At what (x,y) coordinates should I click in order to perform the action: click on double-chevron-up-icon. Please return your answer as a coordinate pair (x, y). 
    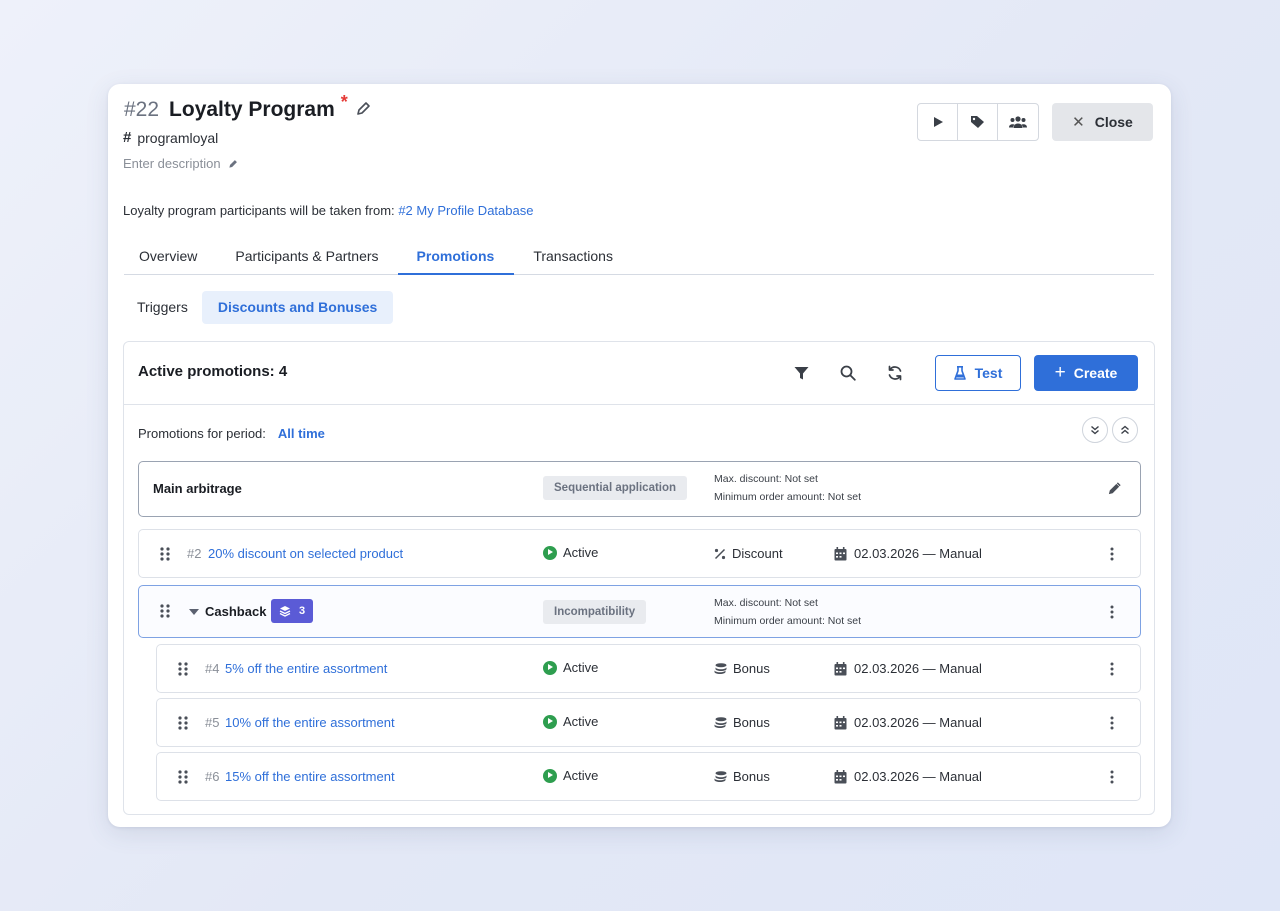
    Looking at the image, I should click on (1125, 430).